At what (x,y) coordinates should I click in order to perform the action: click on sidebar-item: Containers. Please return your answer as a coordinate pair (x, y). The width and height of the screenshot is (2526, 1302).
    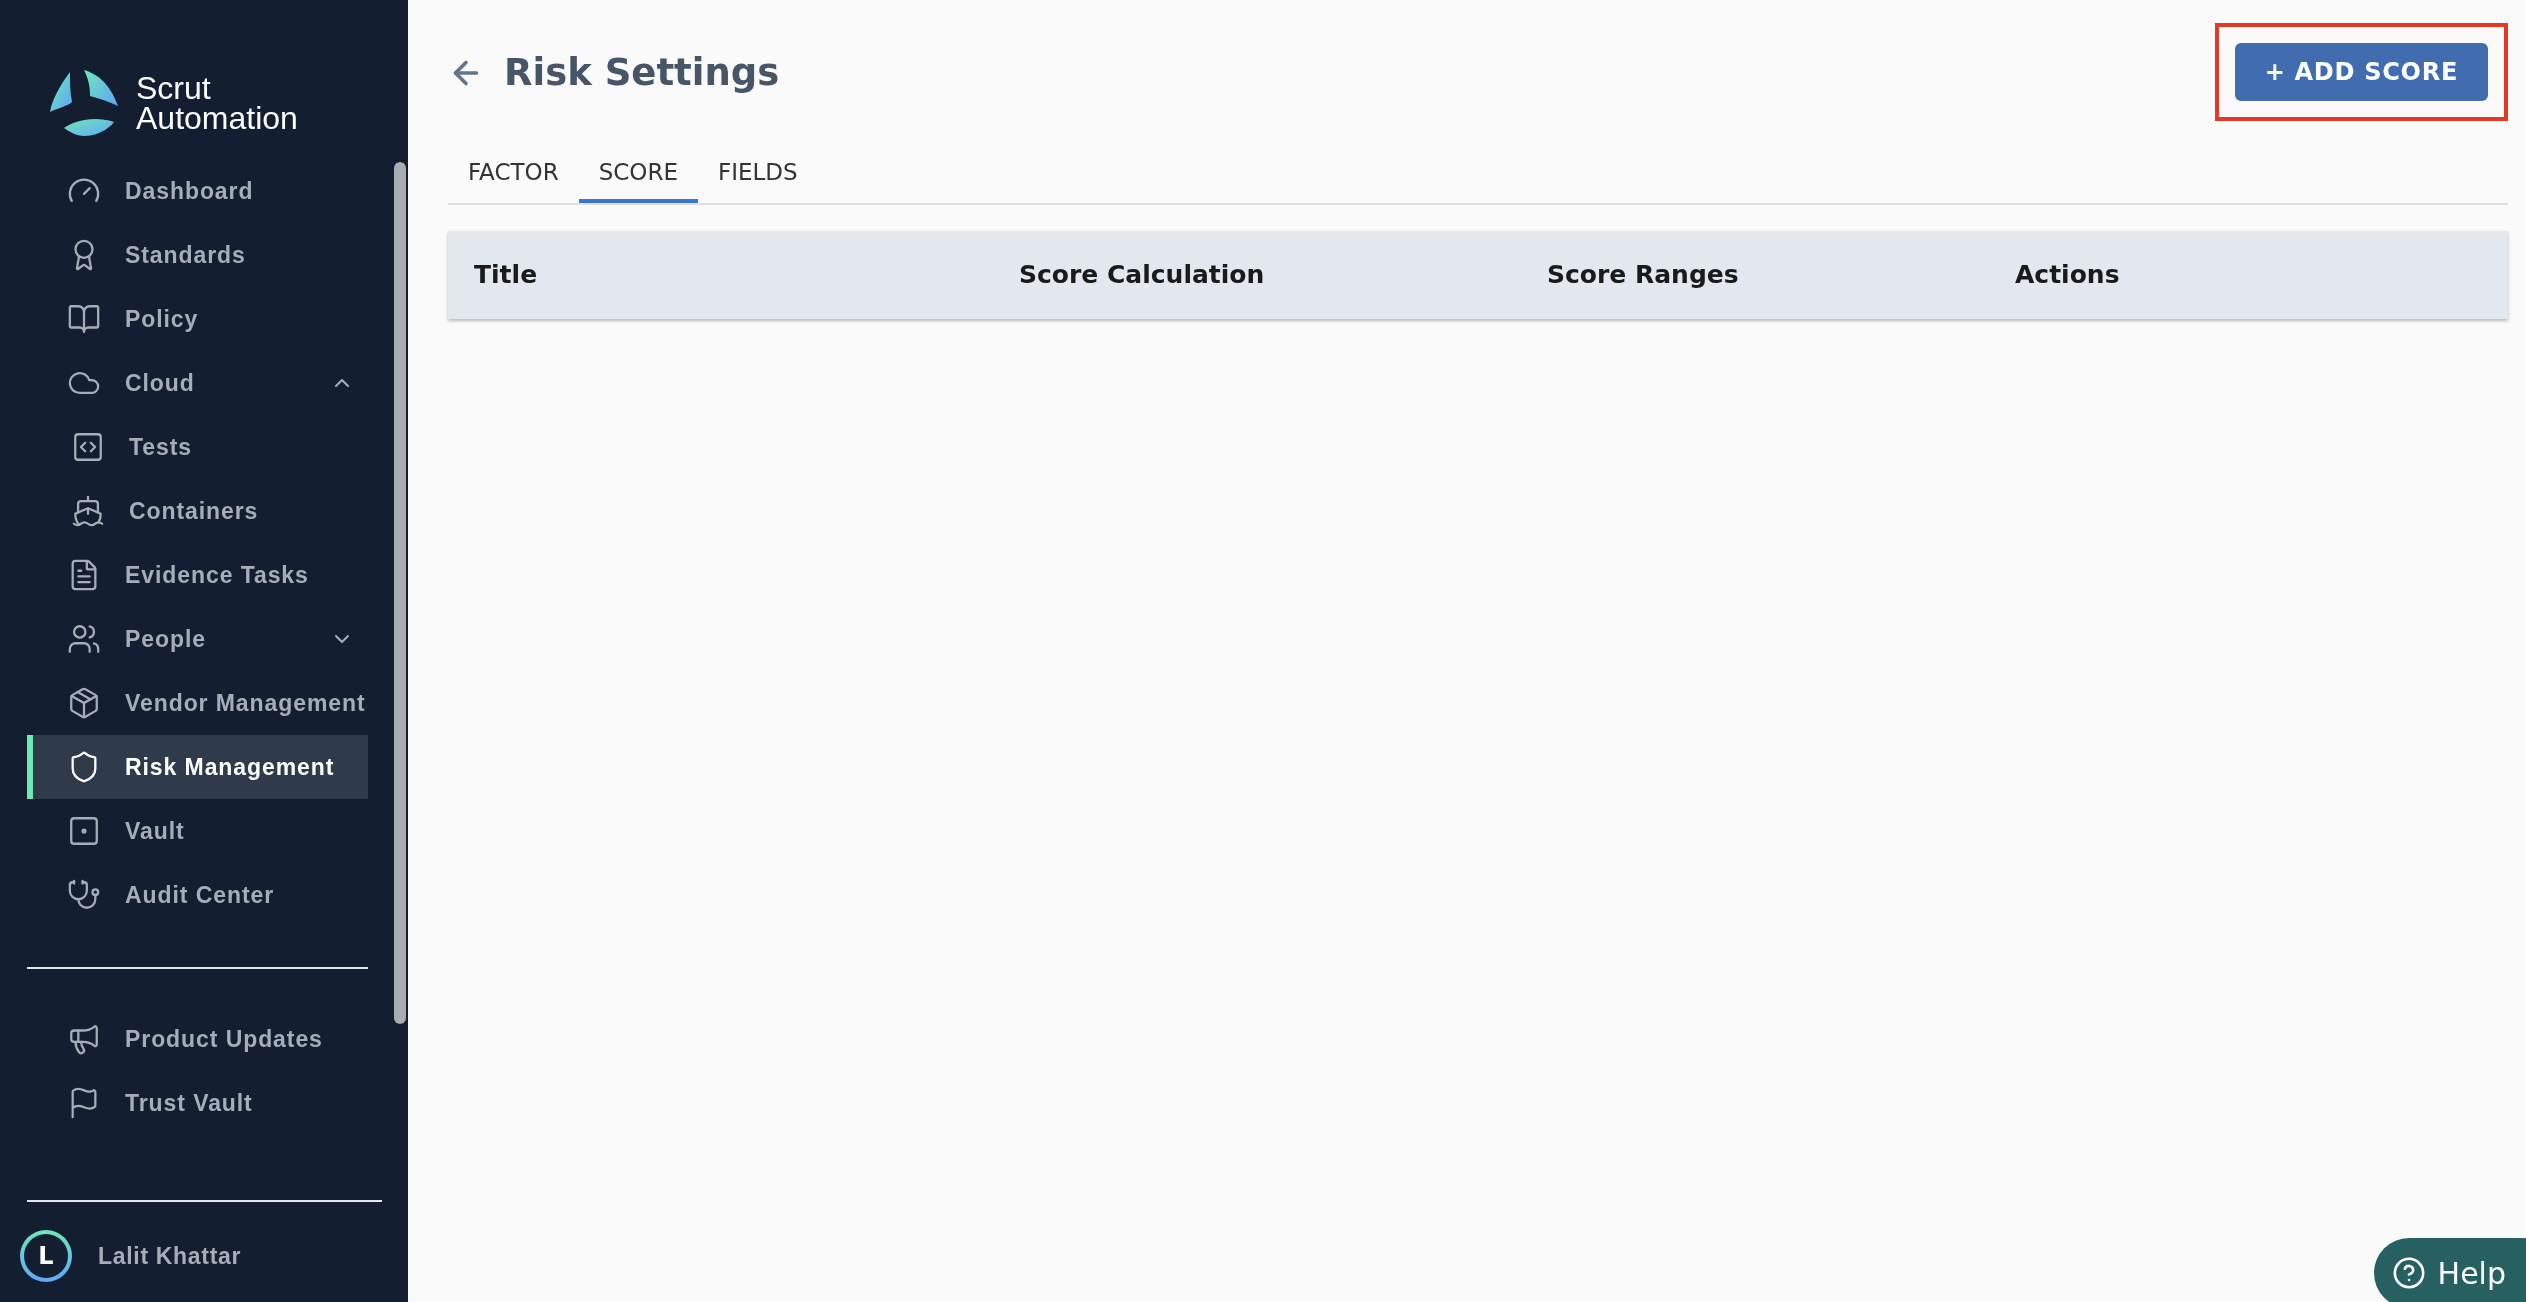
    Looking at the image, I should click on (197, 511).